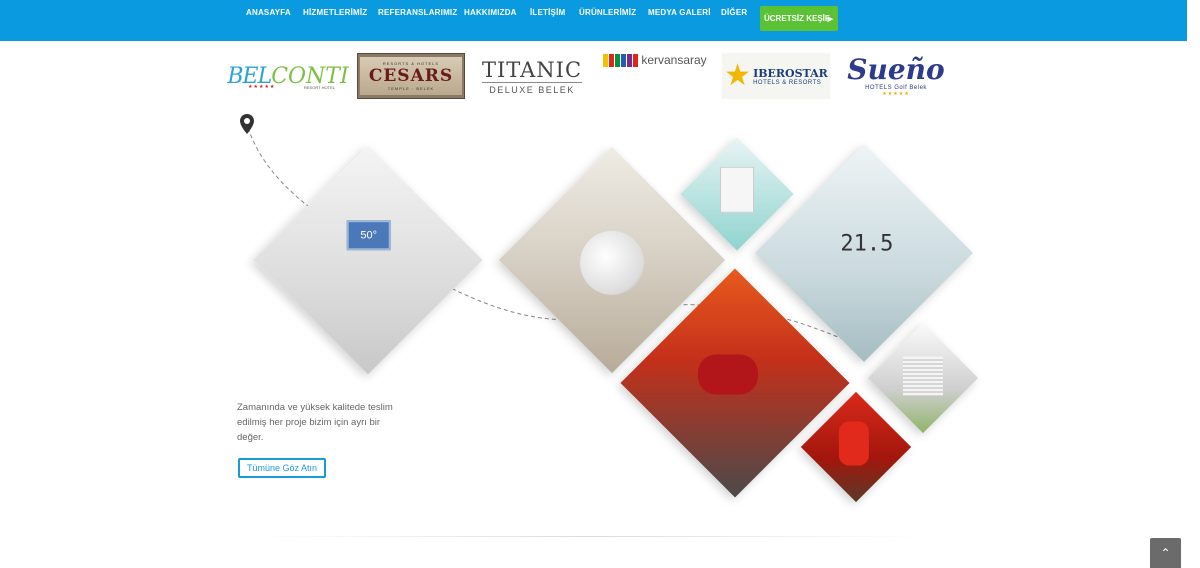  I want to click on section-divider, so click(590, 536).